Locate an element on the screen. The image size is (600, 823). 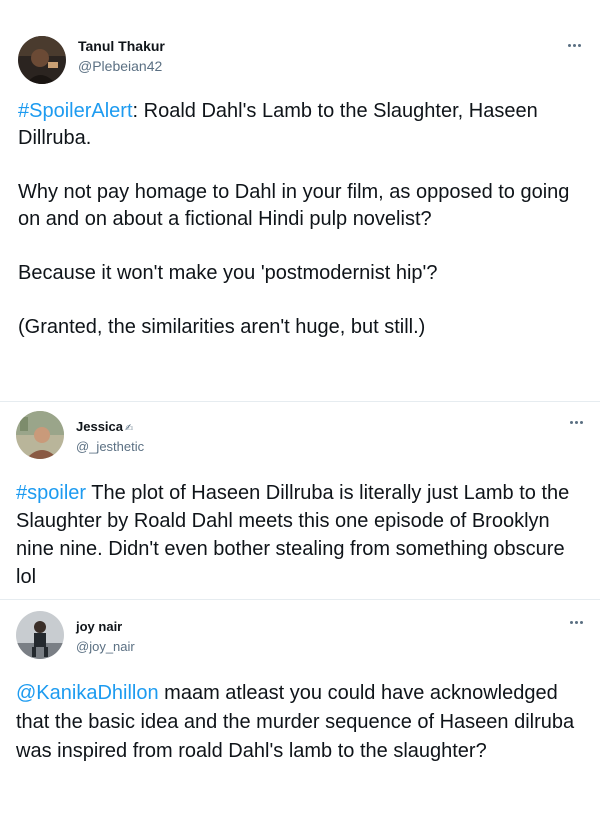
author-name: Jessica ✍︎ is located at coordinates (104, 426).